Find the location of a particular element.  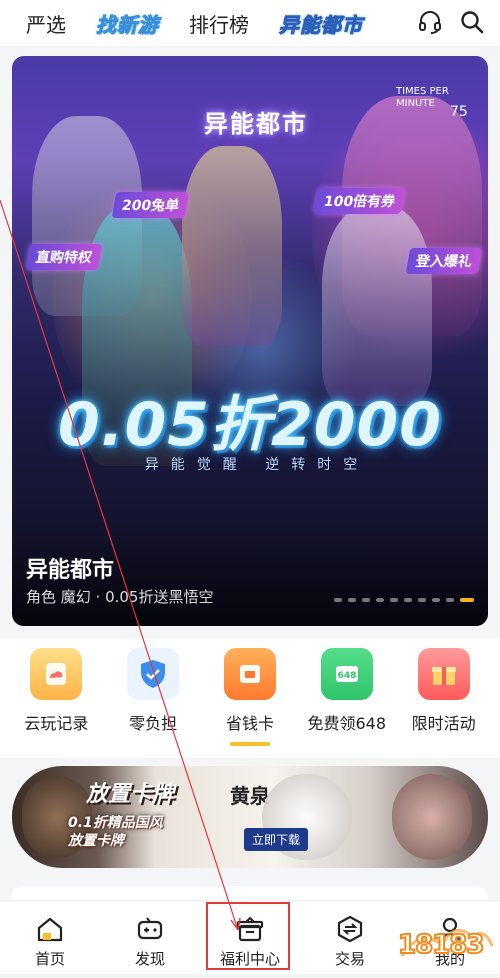

watermark-text: 18183 is located at coordinates (441, 945).